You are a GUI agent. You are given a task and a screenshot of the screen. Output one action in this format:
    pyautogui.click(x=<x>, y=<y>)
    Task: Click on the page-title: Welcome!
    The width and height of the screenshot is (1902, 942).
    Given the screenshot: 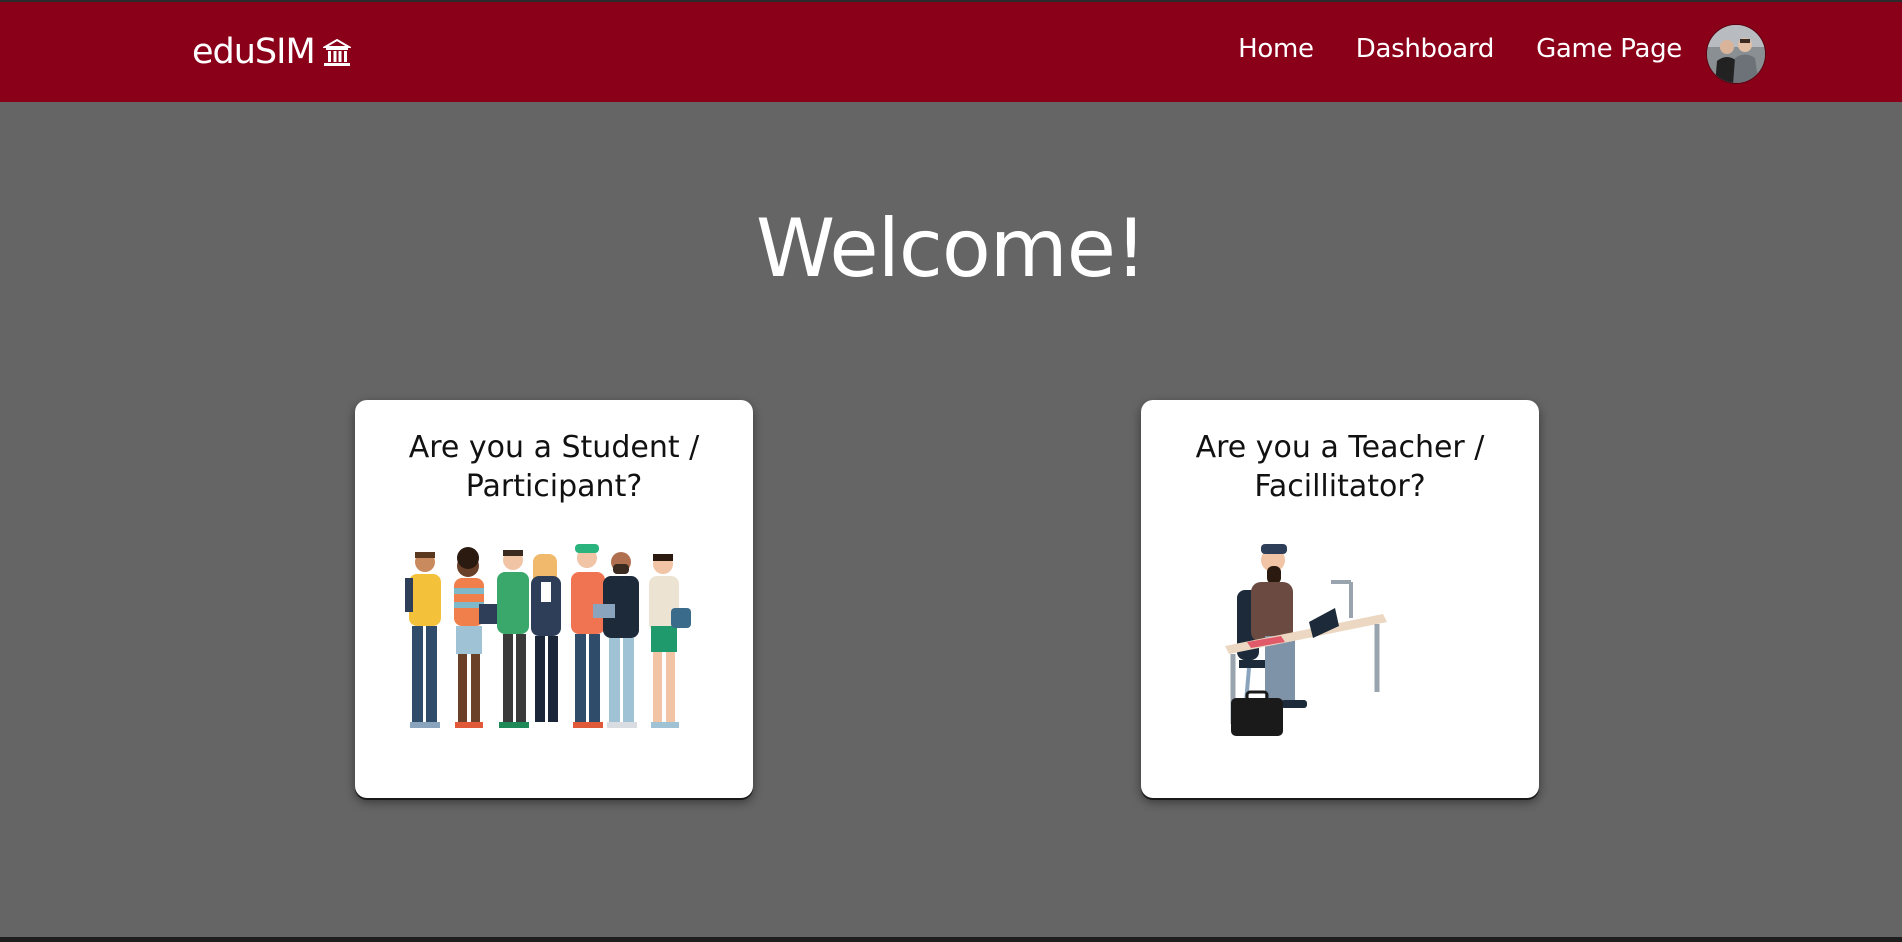 What is the action you would take?
    pyautogui.click(x=951, y=248)
    